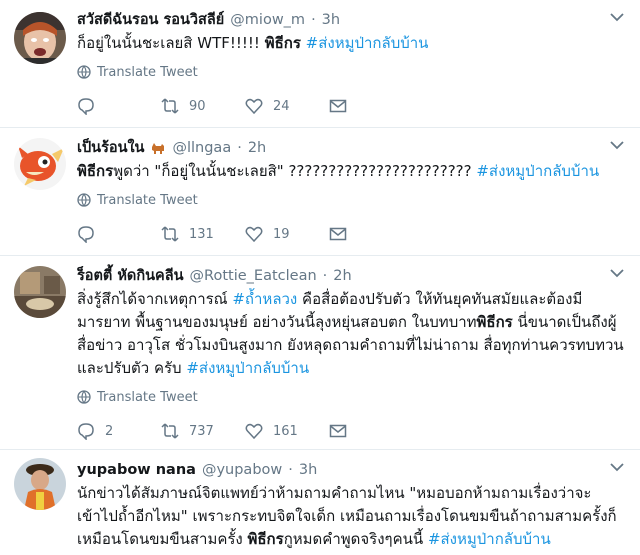 This screenshot has width=640, height=555. I want to click on tweet-actions: 131 19, so click(350, 234).